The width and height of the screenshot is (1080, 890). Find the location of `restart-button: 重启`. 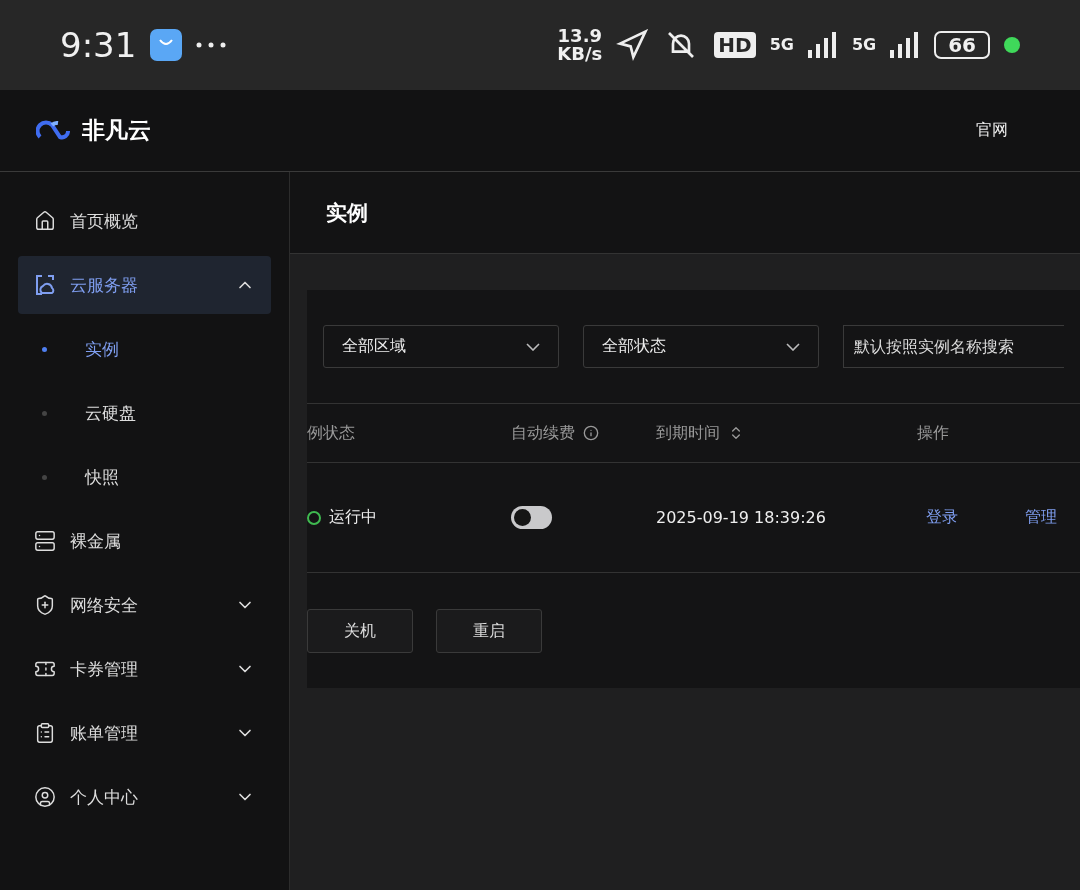

restart-button: 重启 is located at coordinates (489, 631).